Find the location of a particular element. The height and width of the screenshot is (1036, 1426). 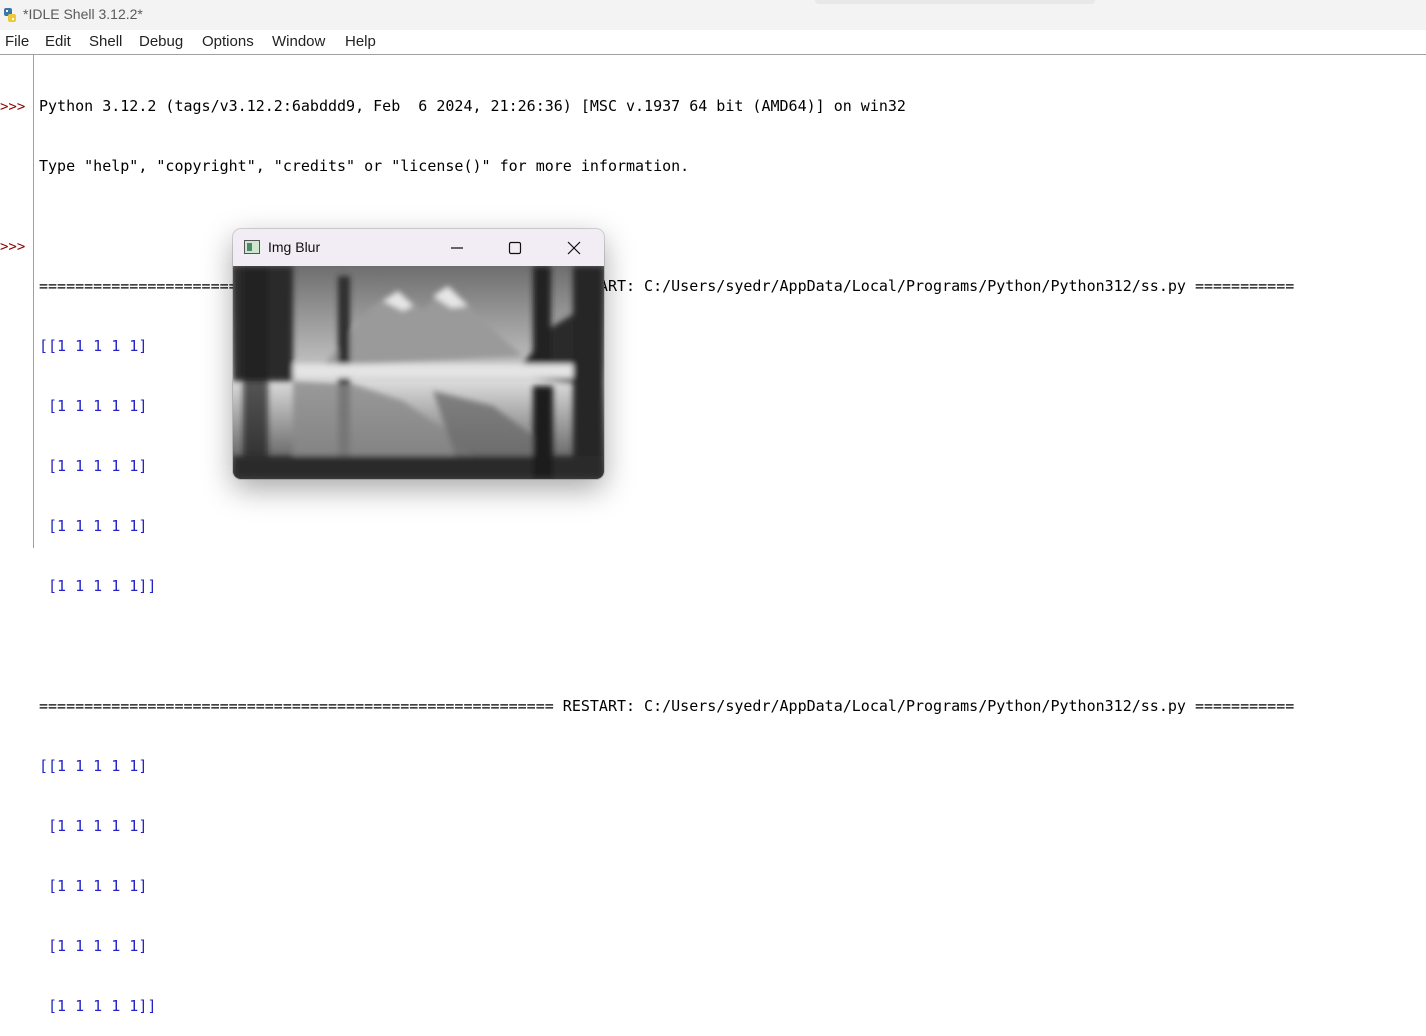

image-window-icon is located at coordinates (252, 247).